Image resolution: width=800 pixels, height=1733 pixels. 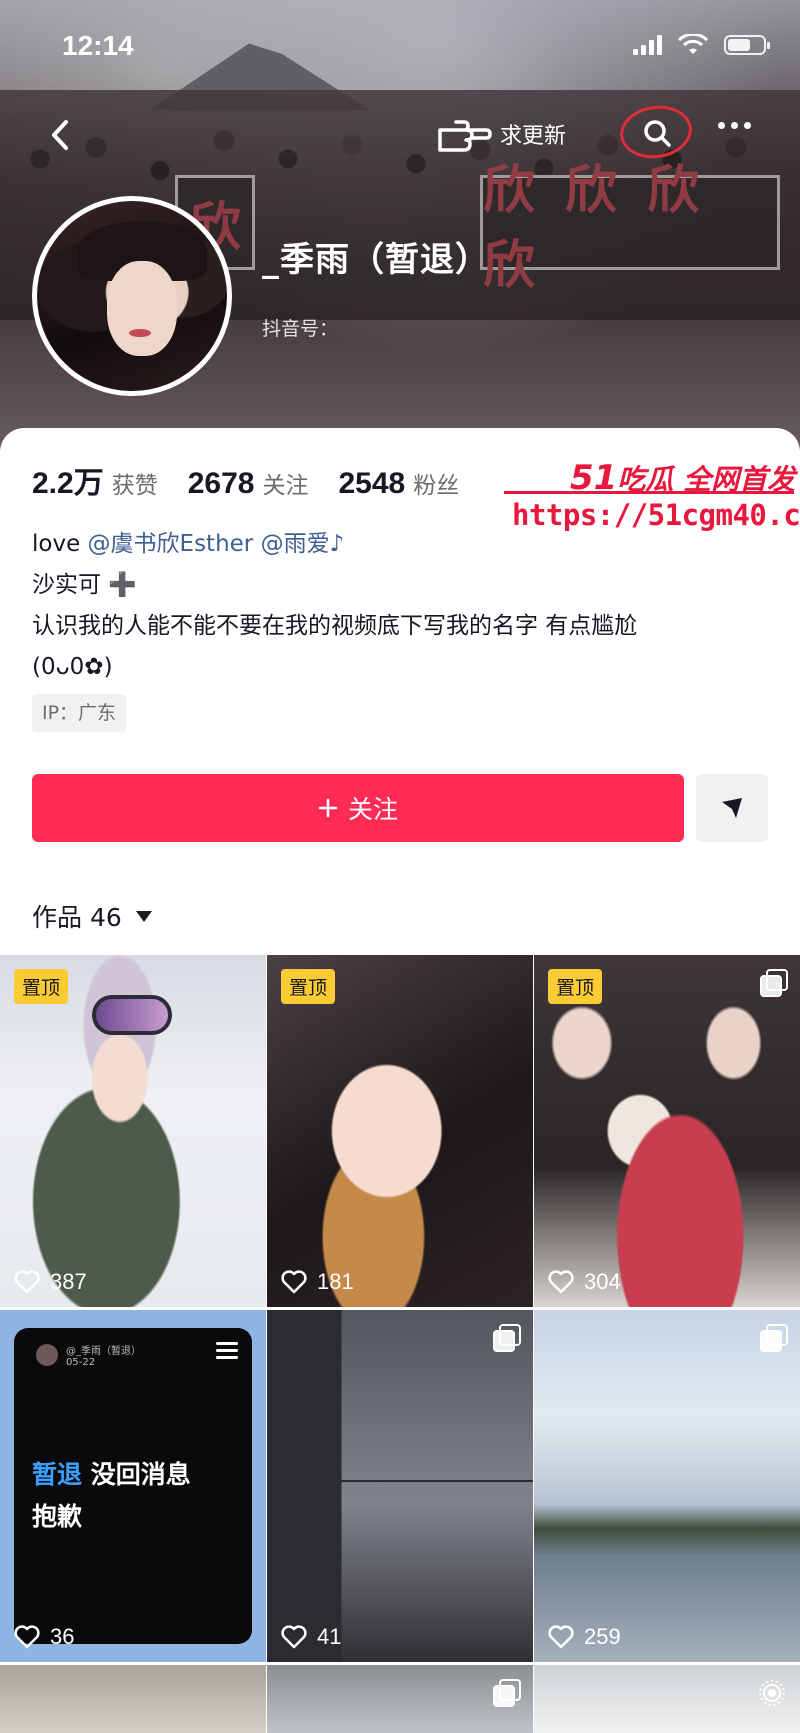 I want to click on recommend-friends-button, so click(x=732, y=808).